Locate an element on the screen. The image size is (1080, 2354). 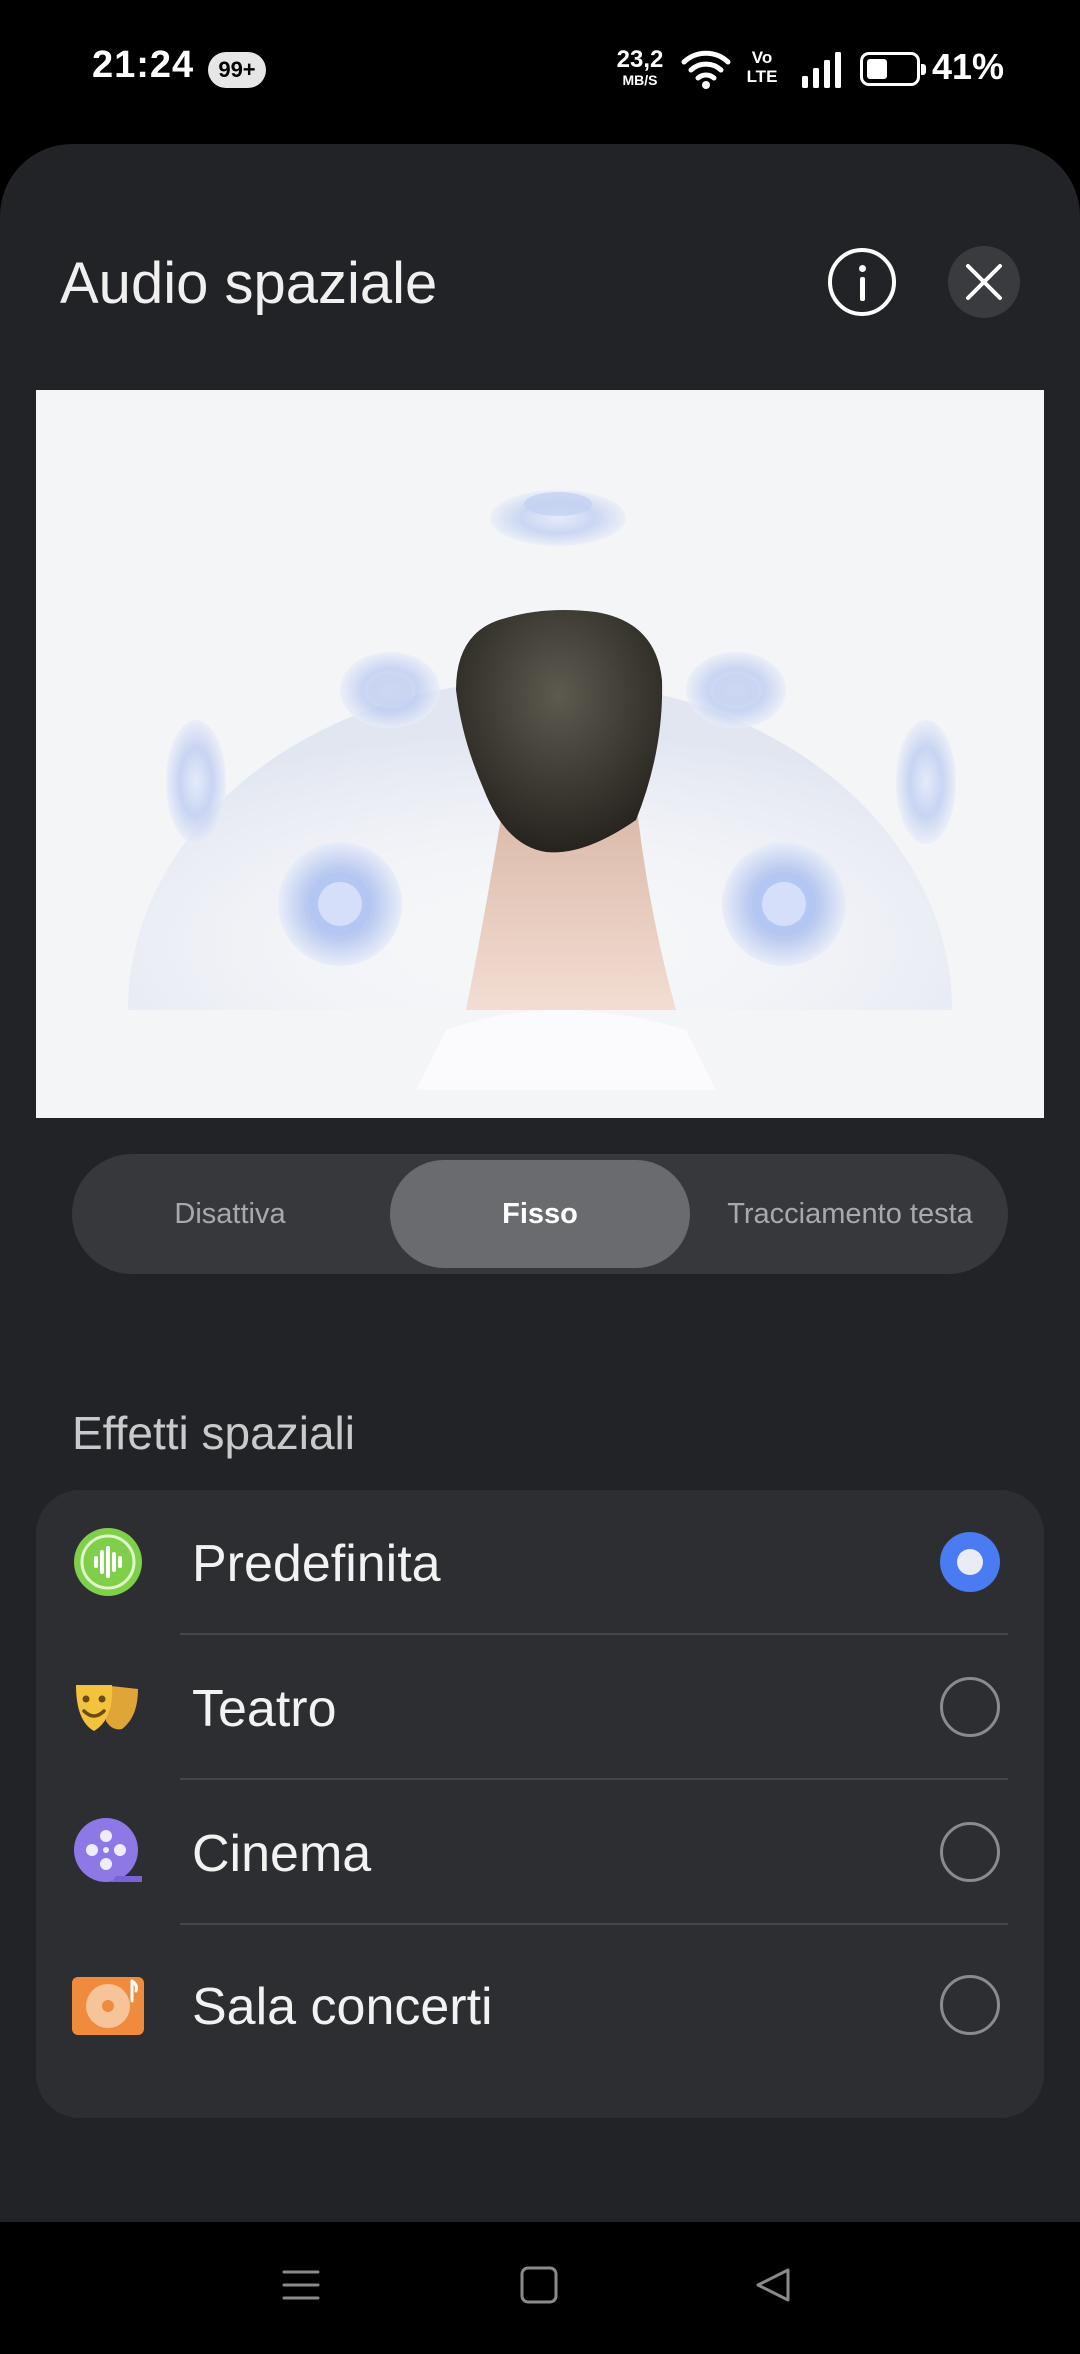
film-reel-icon is located at coordinates (108, 1850).